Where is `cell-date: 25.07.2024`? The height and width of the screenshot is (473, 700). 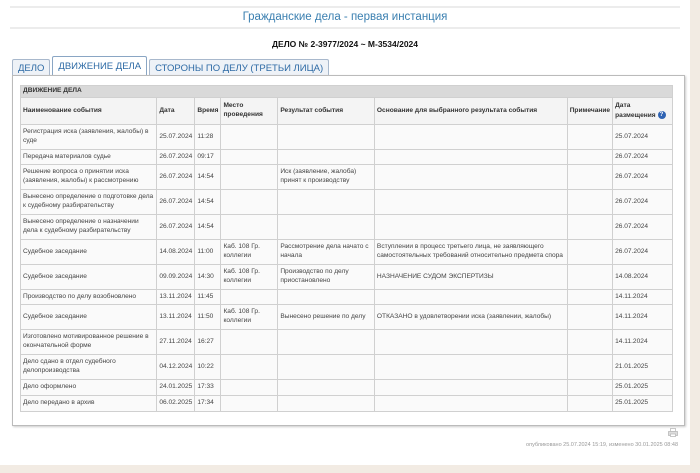 cell-date: 25.07.2024 is located at coordinates (176, 137).